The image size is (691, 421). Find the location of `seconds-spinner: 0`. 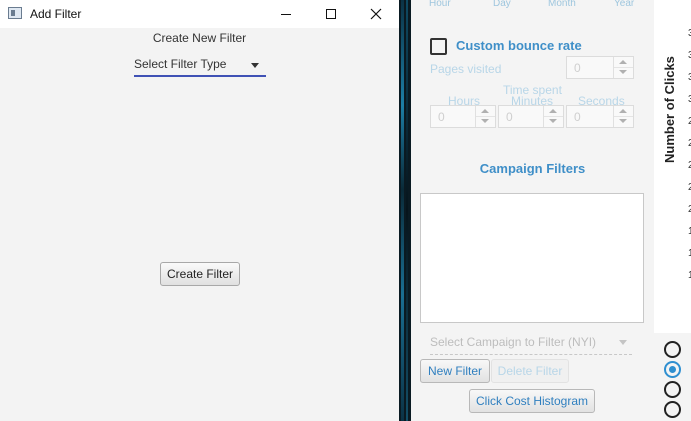

seconds-spinner: 0 is located at coordinates (600, 116).